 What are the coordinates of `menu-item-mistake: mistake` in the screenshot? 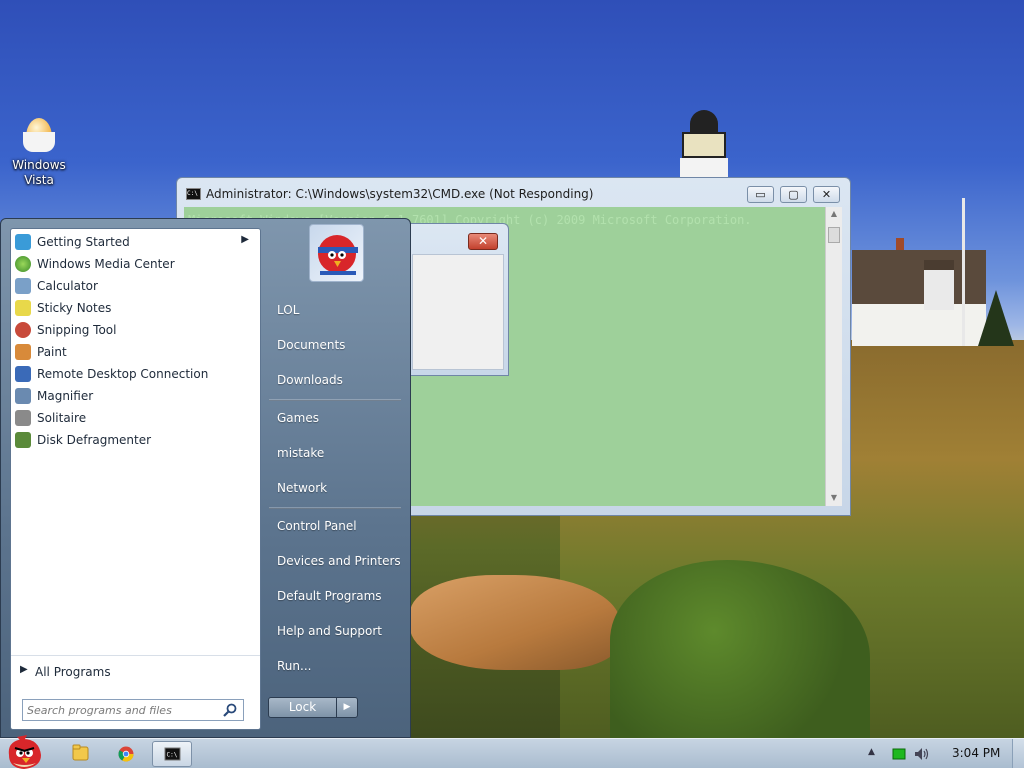 It's located at (335, 453).